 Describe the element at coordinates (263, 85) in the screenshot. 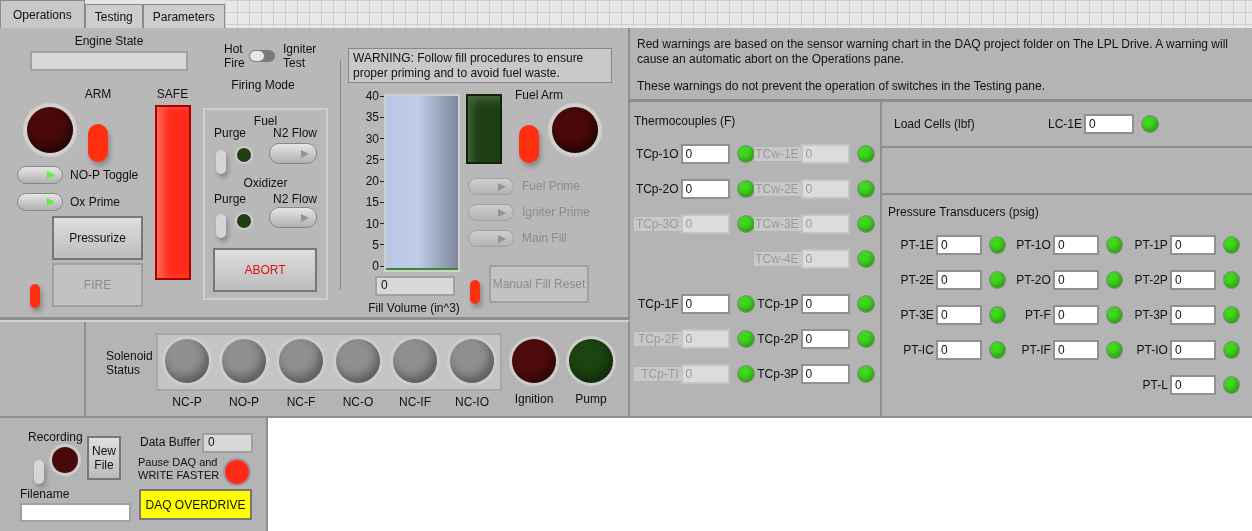

I see `firing-mode-label: Firing Mode` at that location.